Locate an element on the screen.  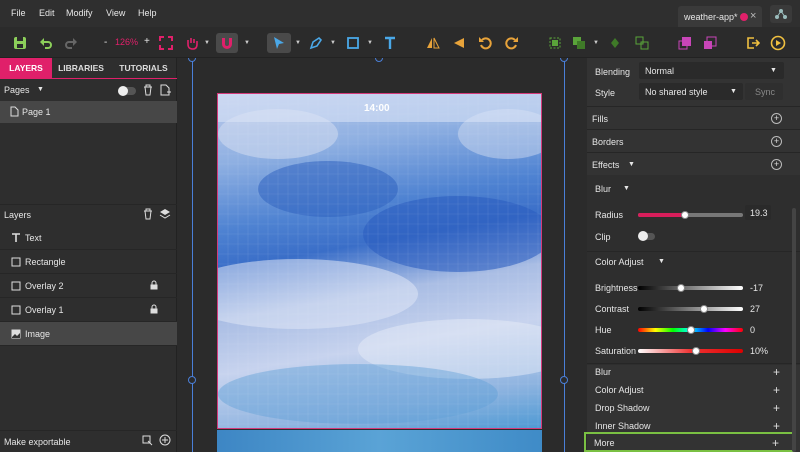
selection-handle-top-right is located at coordinates (564, 60).